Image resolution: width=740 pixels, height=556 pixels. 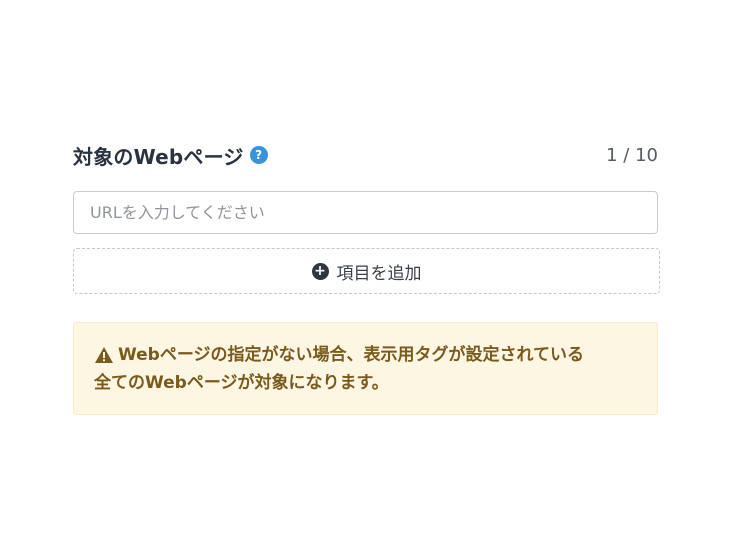 What do you see at coordinates (158, 156) in the screenshot?
I see `panel-title: 対象のWebページ` at bounding box center [158, 156].